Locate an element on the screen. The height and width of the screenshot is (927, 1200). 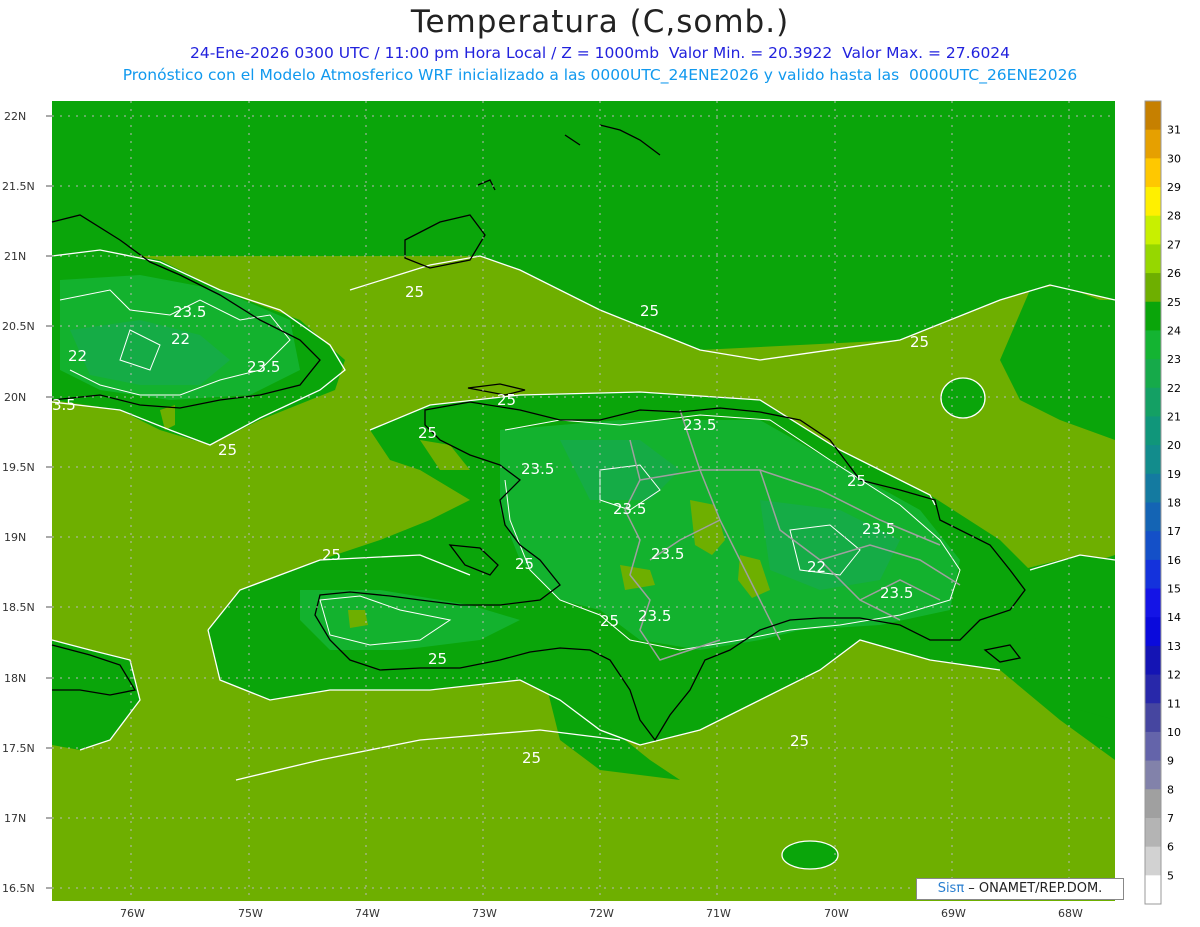
lon-label: 72W is located at coordinates (601, 913).